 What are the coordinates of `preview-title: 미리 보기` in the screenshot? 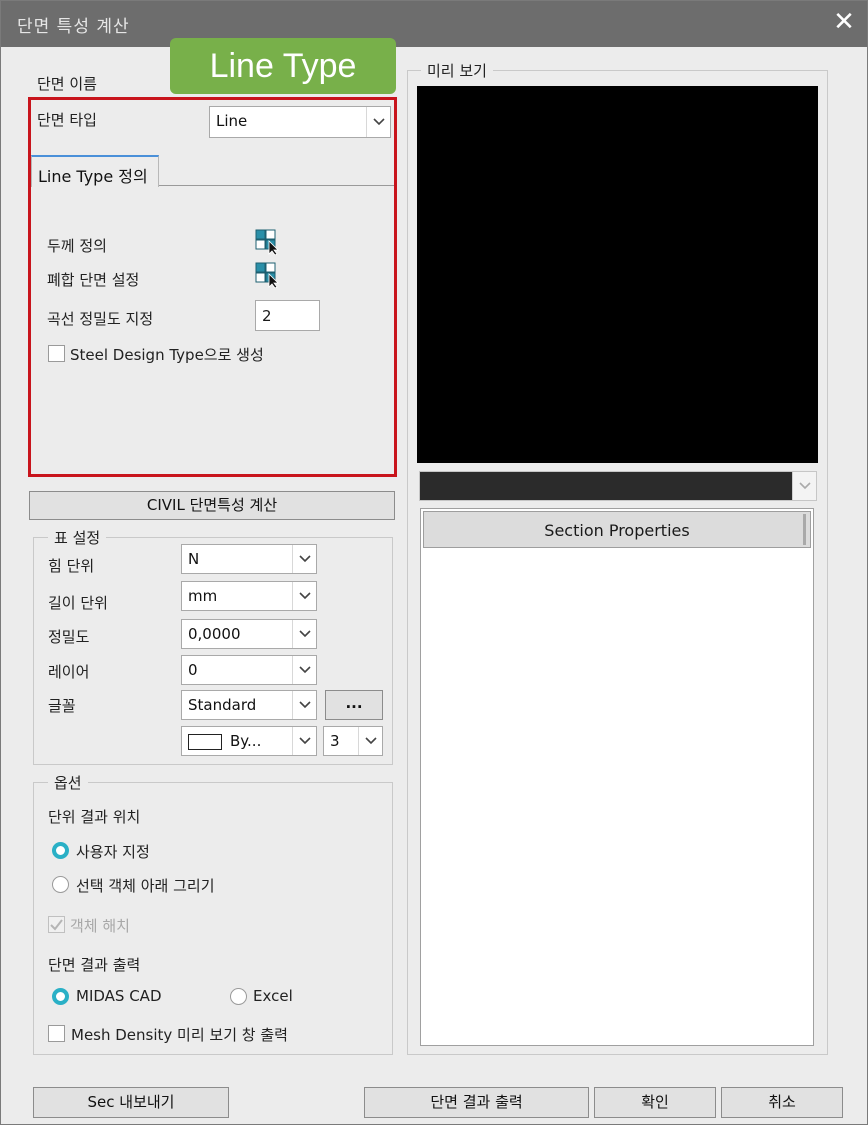 It's located at (457, 70).